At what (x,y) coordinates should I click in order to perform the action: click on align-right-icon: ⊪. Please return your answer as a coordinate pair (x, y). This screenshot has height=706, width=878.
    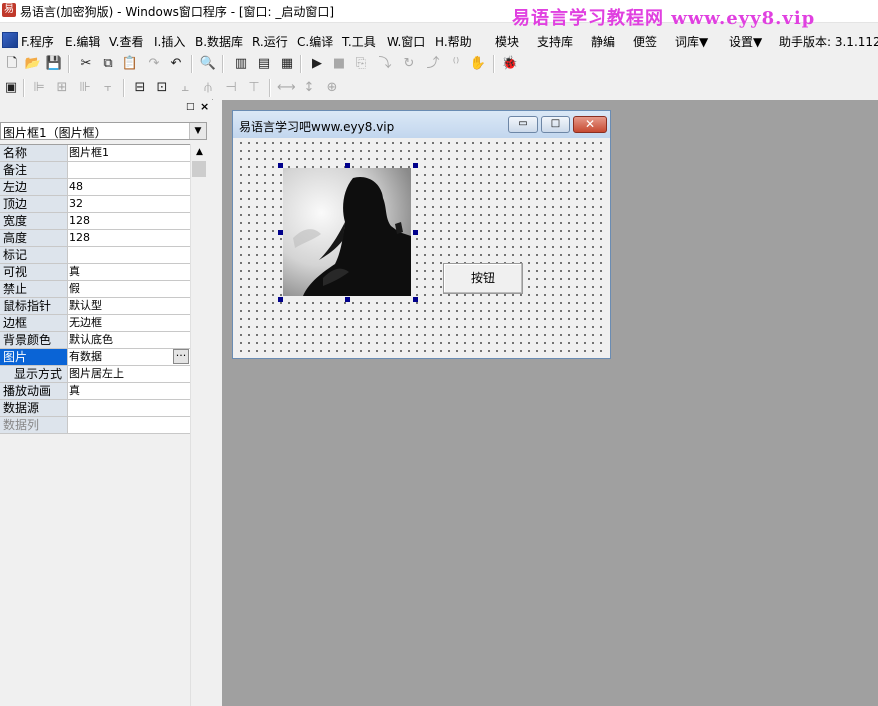
    Looking at the image, I should click on (85, 88).